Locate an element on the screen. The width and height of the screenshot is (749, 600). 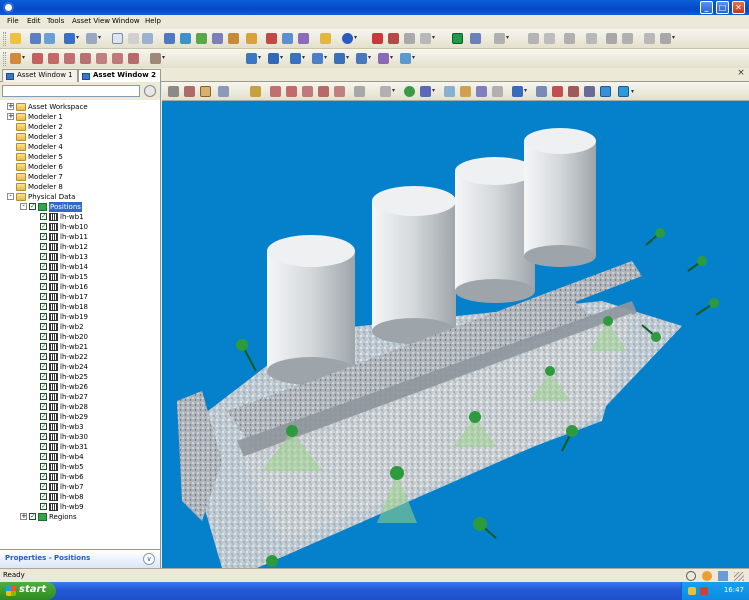
tree-node-position: lh-wb29 is located at coordinates (80, 416).